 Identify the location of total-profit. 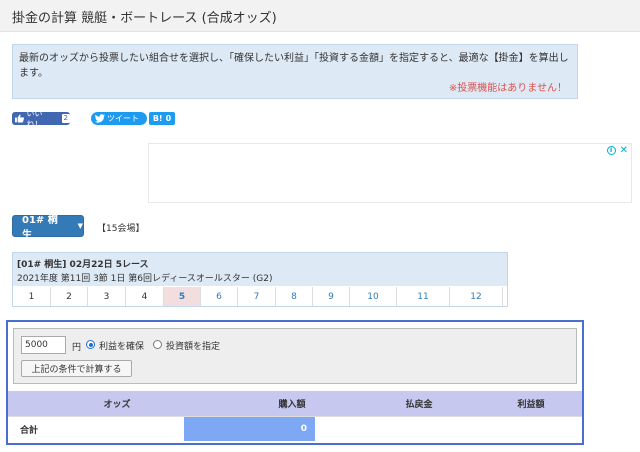
(522, 429).